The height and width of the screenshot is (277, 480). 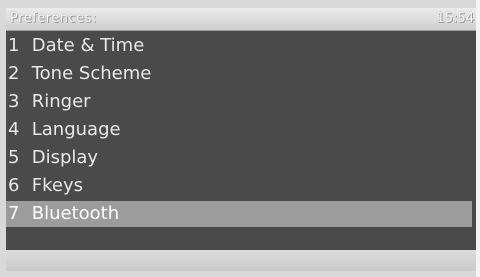 I want to click on menu-item-display: 5 Display, so click(x=239, y=158).